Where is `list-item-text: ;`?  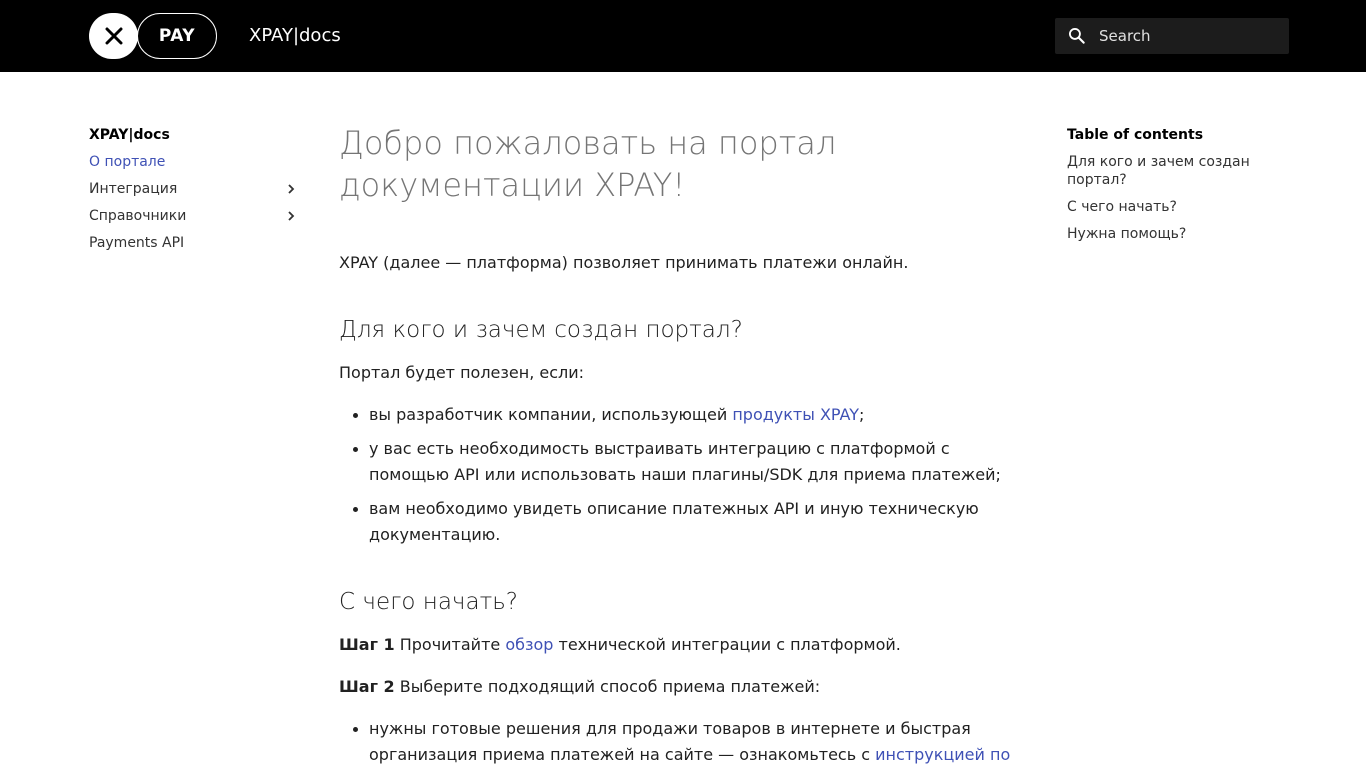
list-item-text: ; is located at coordinates (862, 414).